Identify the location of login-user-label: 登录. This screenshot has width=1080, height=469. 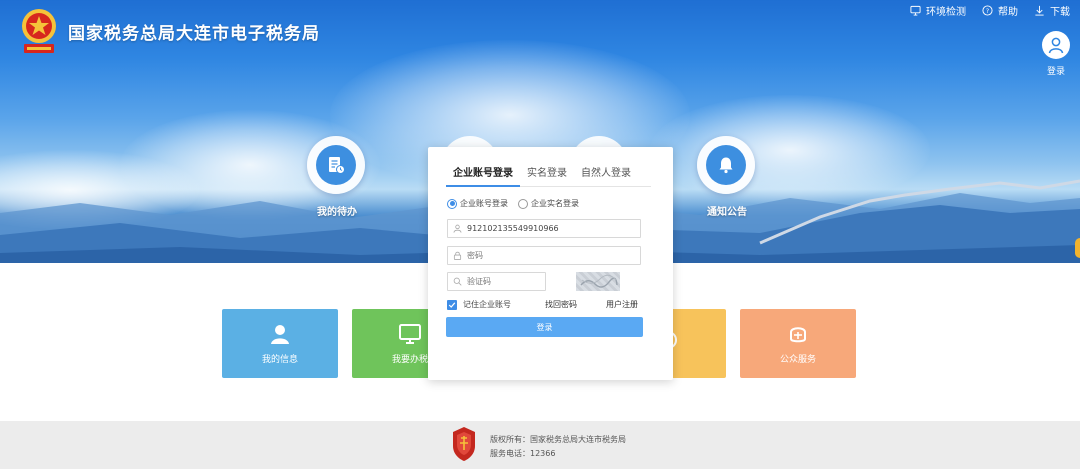
(1055, 72).